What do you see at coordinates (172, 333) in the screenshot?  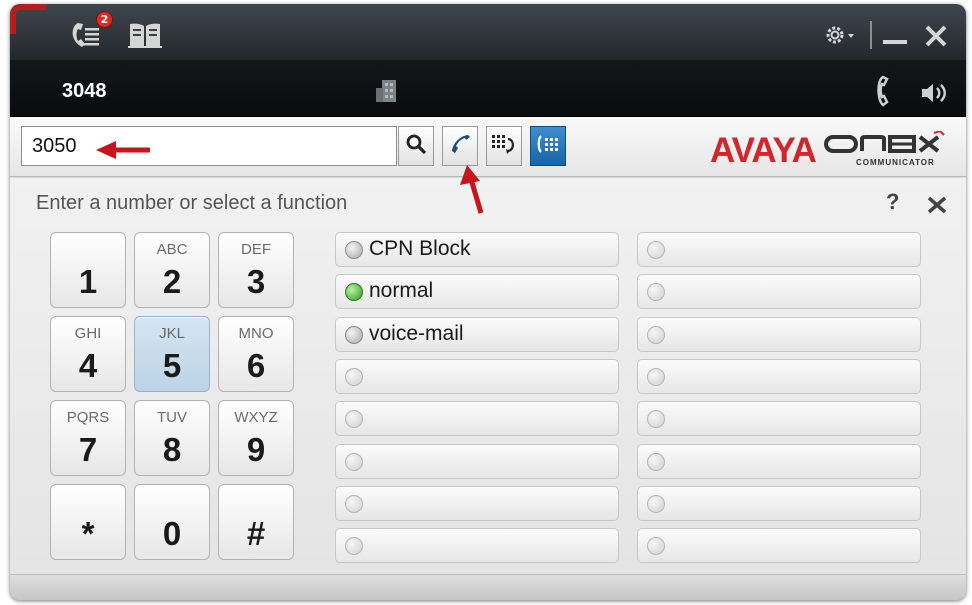 I see `key-letters: JKL` at bounding box center [172, 333].